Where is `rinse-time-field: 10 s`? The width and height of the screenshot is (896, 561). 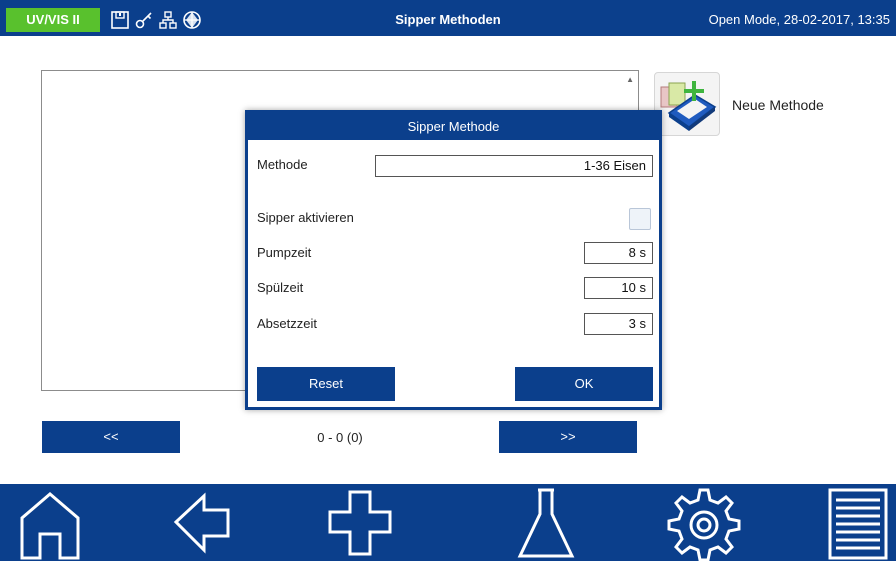
rinse-time-field: 10 s is located at coordinates (618, 288).